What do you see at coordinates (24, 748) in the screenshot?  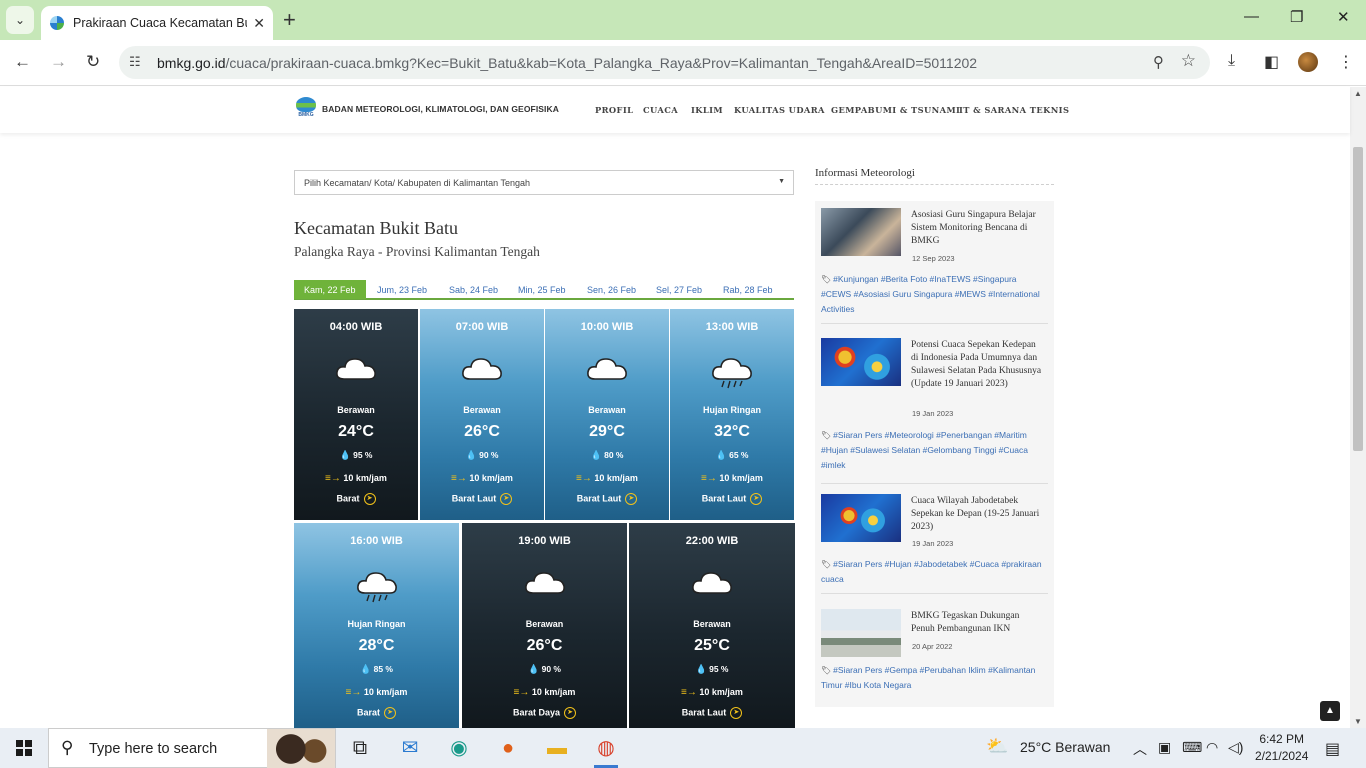 I see `windows-start-icon` at bounding box center [24, 748].